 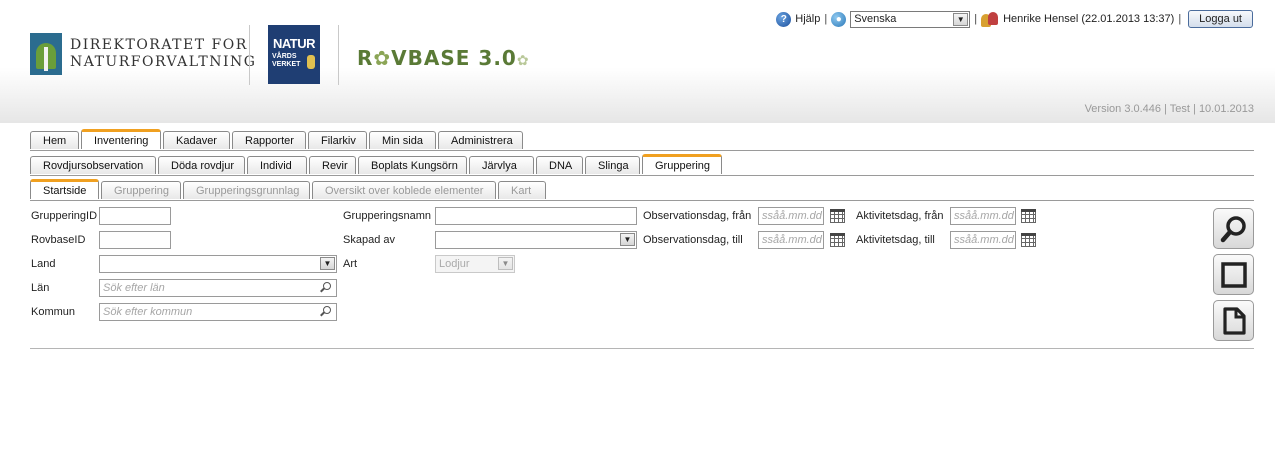 I want to click on tab-oversikt-koblede: Oversikt over koblede elementer, so click(x=404, y=190).